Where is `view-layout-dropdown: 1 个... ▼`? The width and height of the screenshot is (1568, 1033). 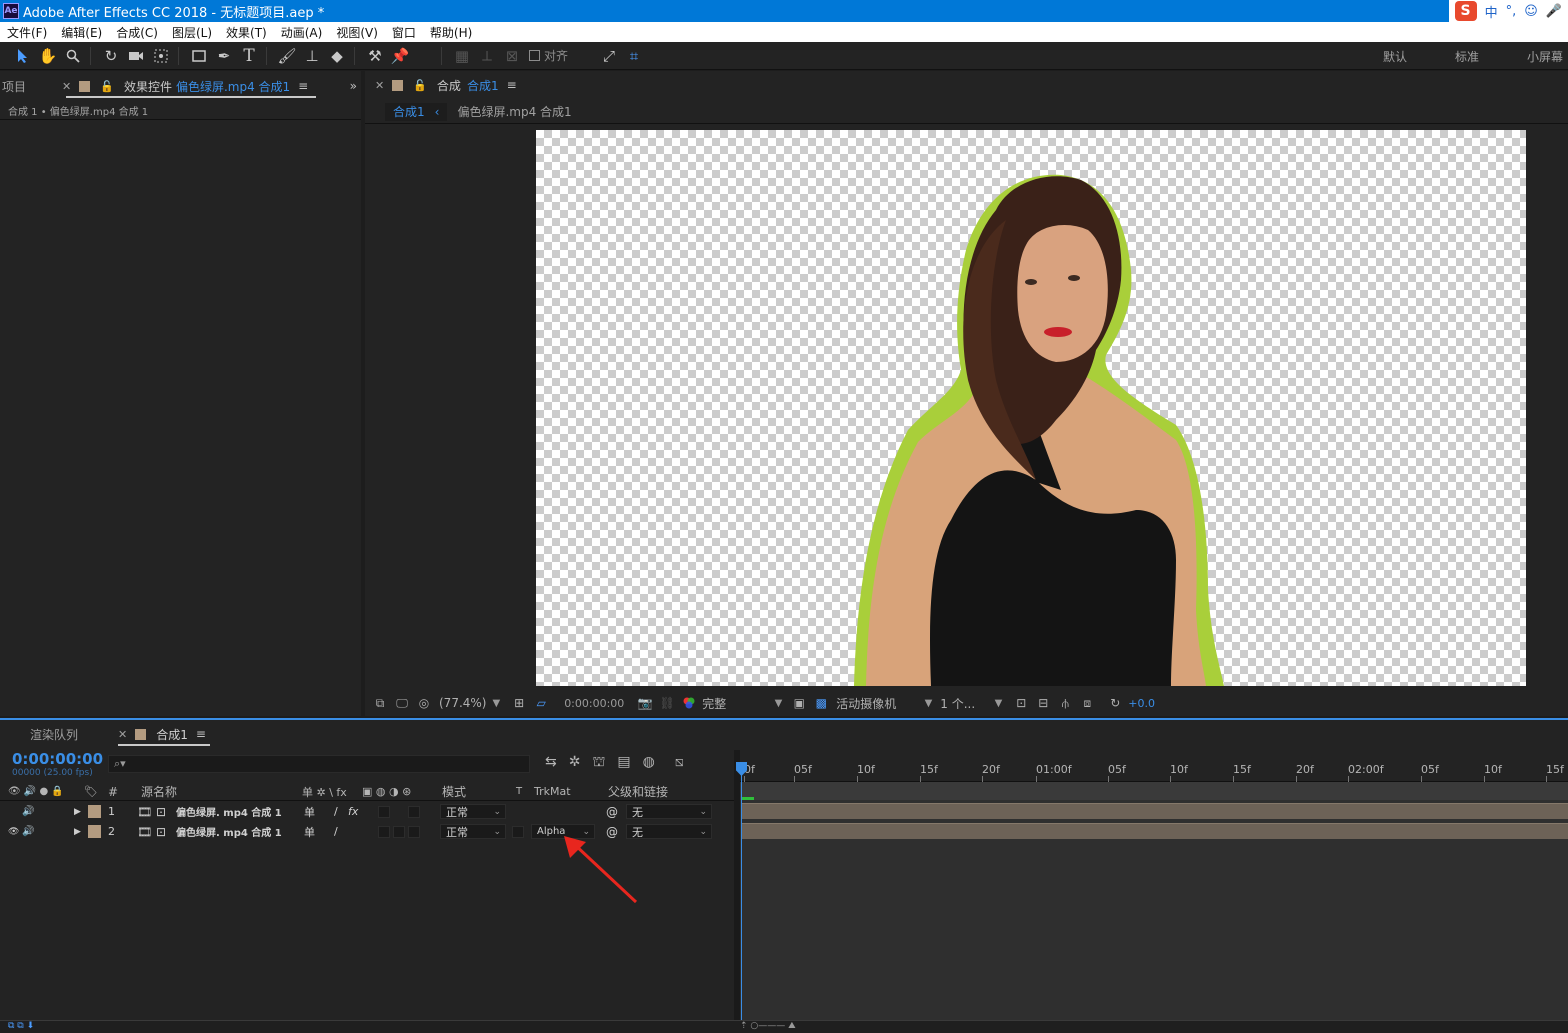 view-layout-dropdown: 1 个... ▼ is located at coordinates (971, 703).